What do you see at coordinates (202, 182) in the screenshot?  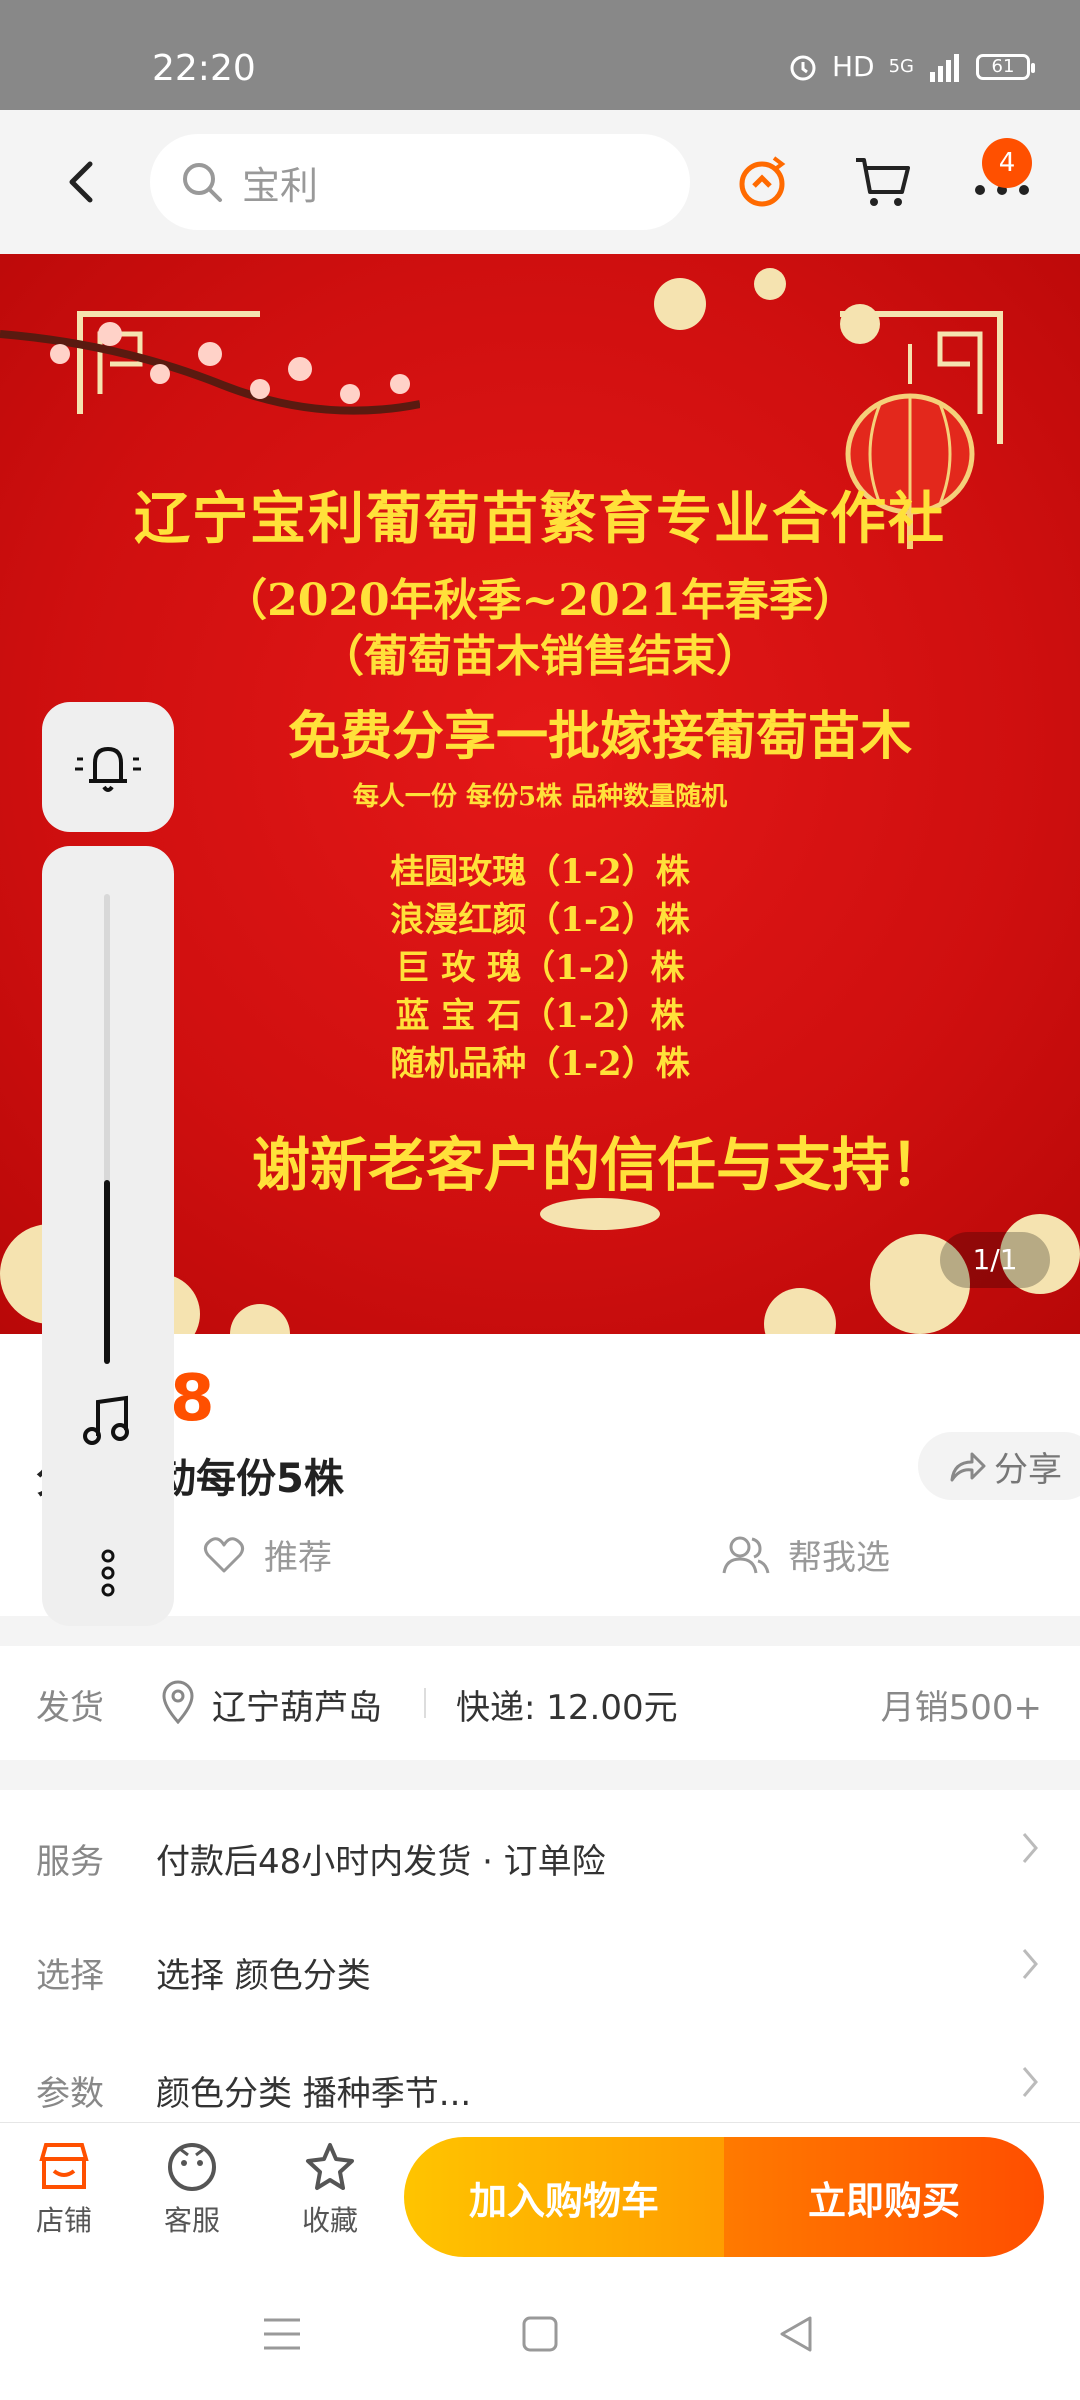 I see `search-icon` at bounding box center [202, 182].